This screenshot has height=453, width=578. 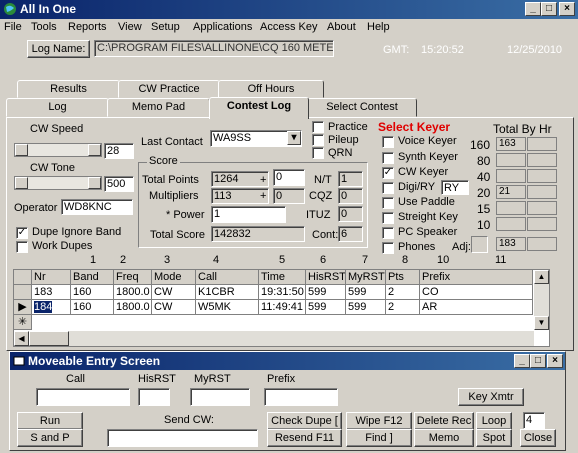 I want to click on send-cw-input, so click(x=182, y=438).